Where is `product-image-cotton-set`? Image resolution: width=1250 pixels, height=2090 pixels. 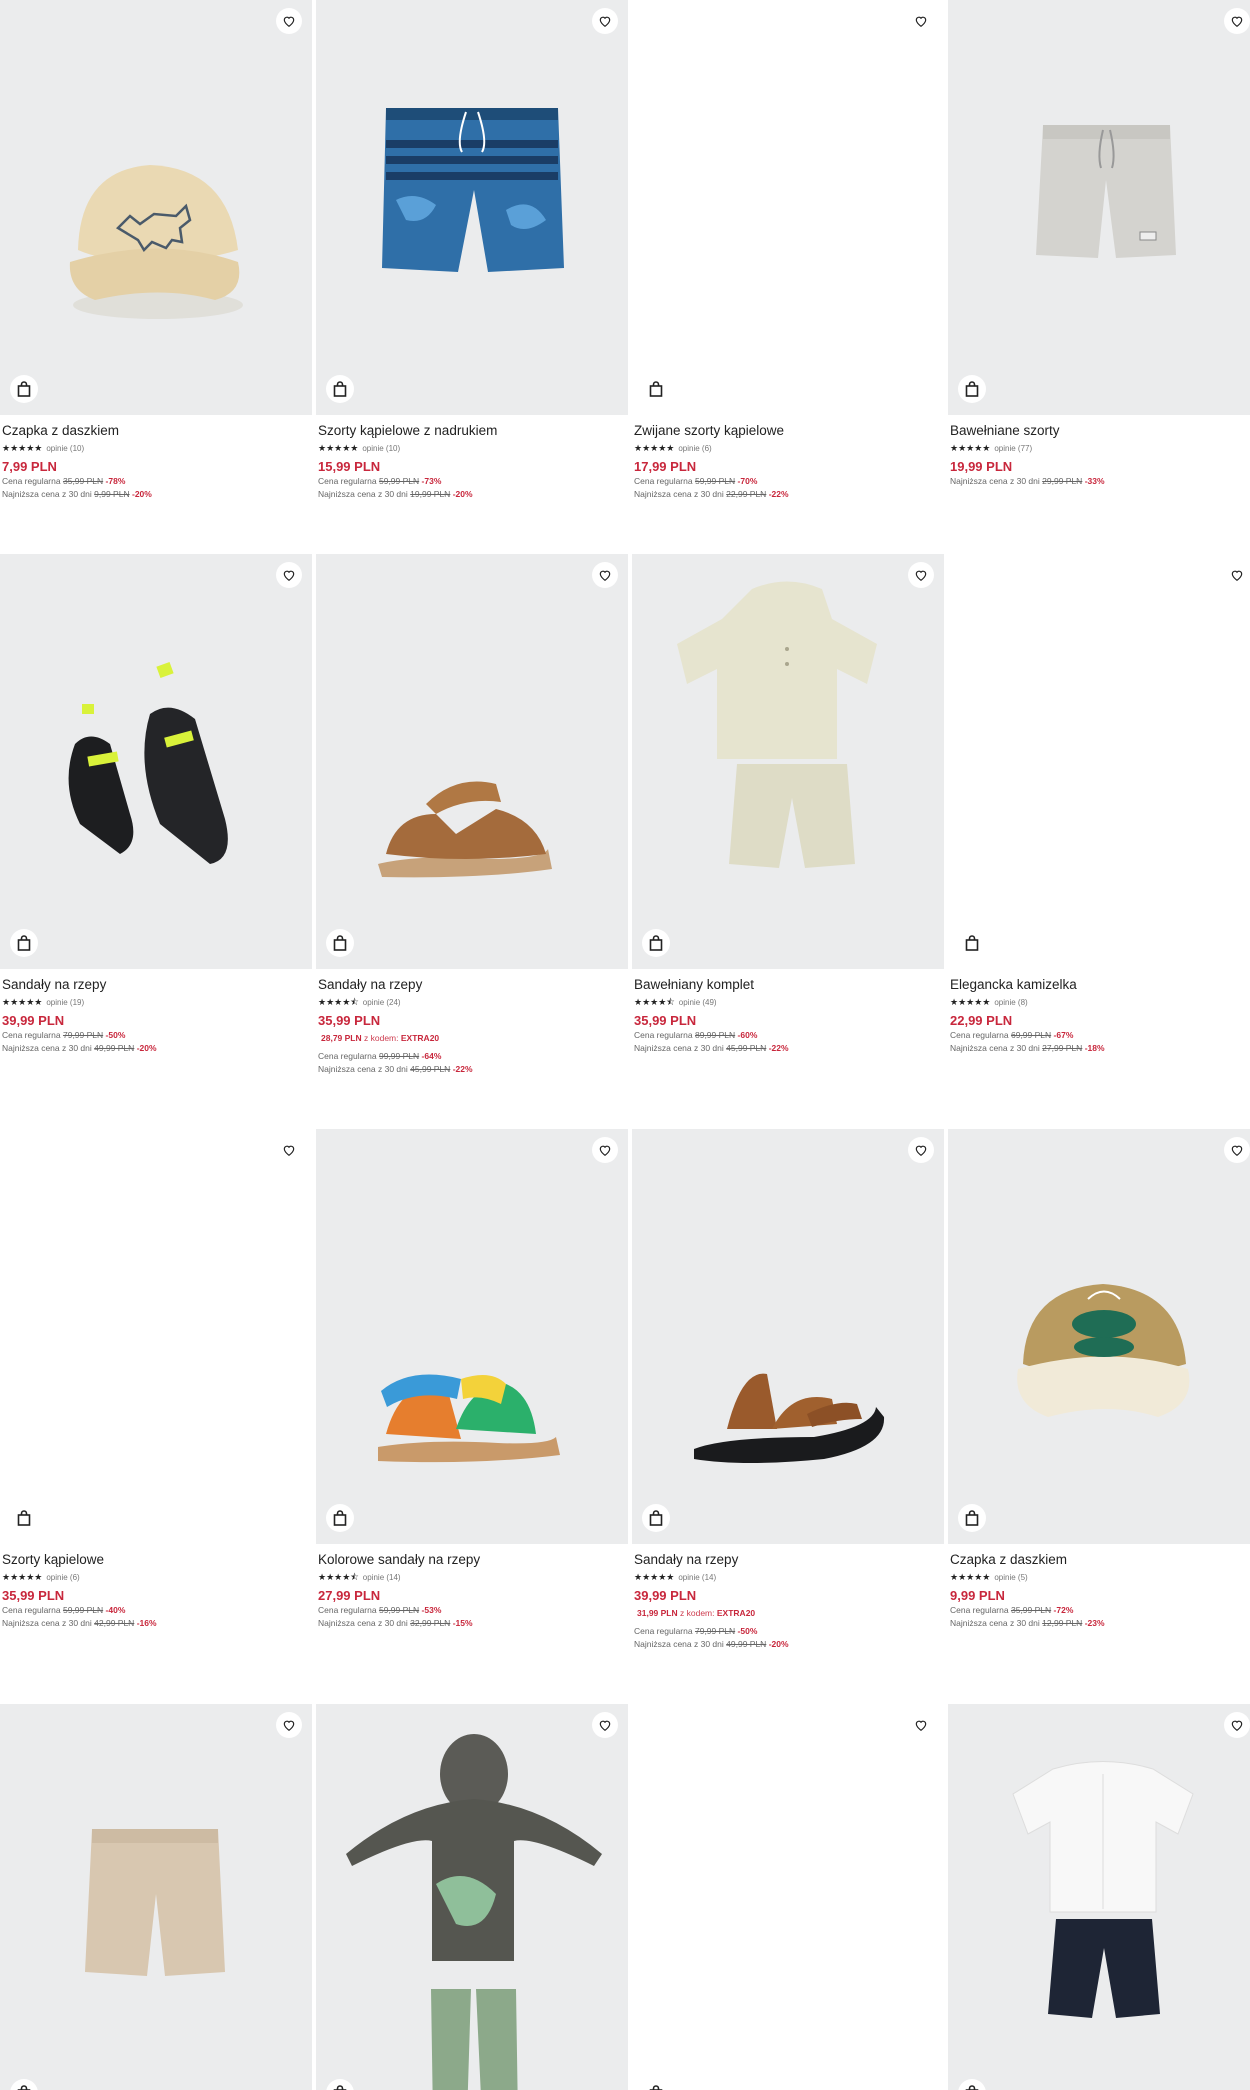 product-image-cotton-set is located at coordinates (788, 761).